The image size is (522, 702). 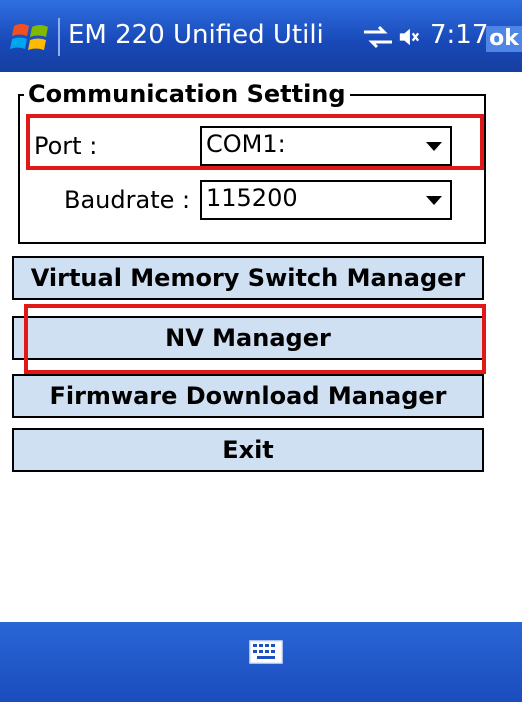 I want to click on group-title: Communication Setting, so click(x=187, y=94).